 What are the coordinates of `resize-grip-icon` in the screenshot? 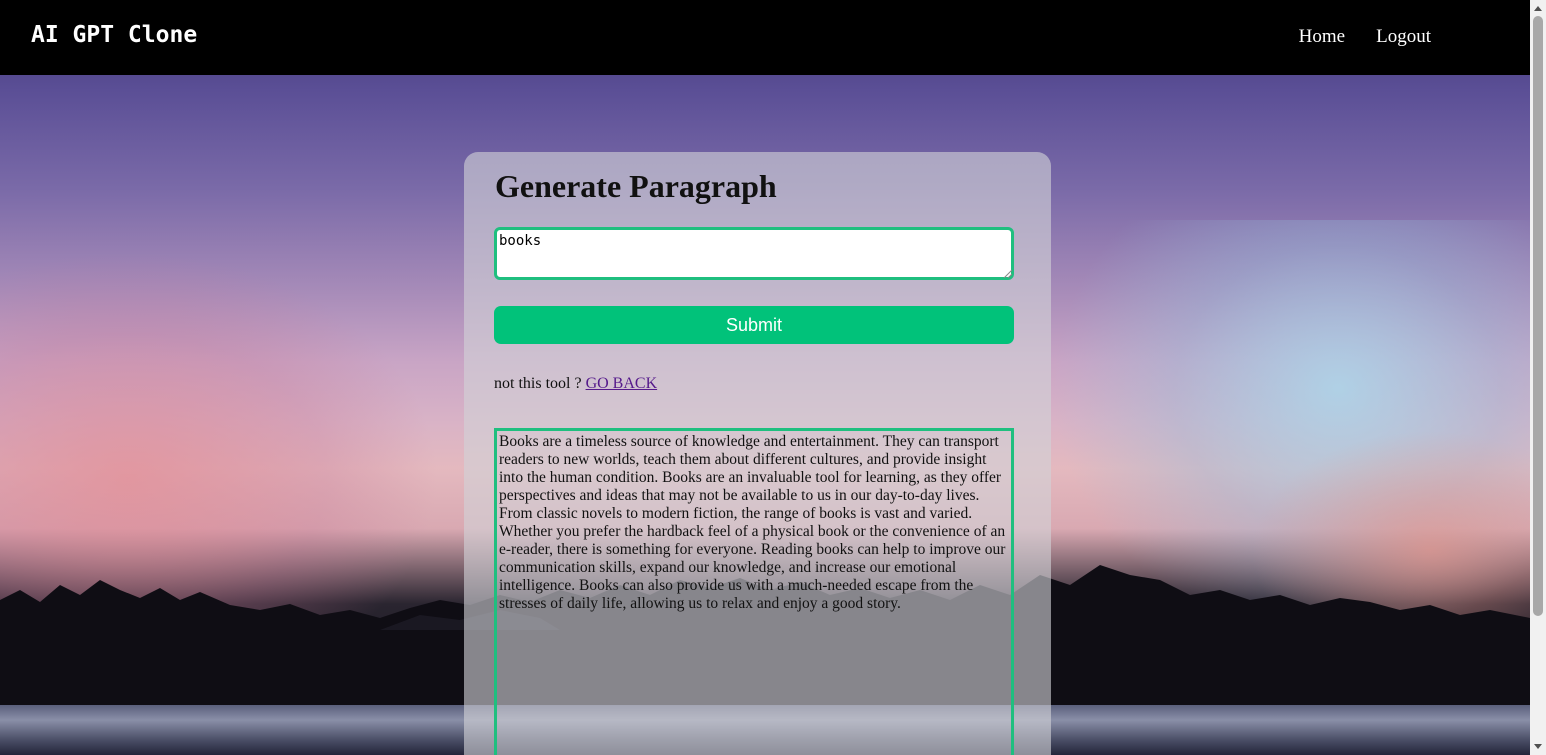 It's located at (1007, 273).